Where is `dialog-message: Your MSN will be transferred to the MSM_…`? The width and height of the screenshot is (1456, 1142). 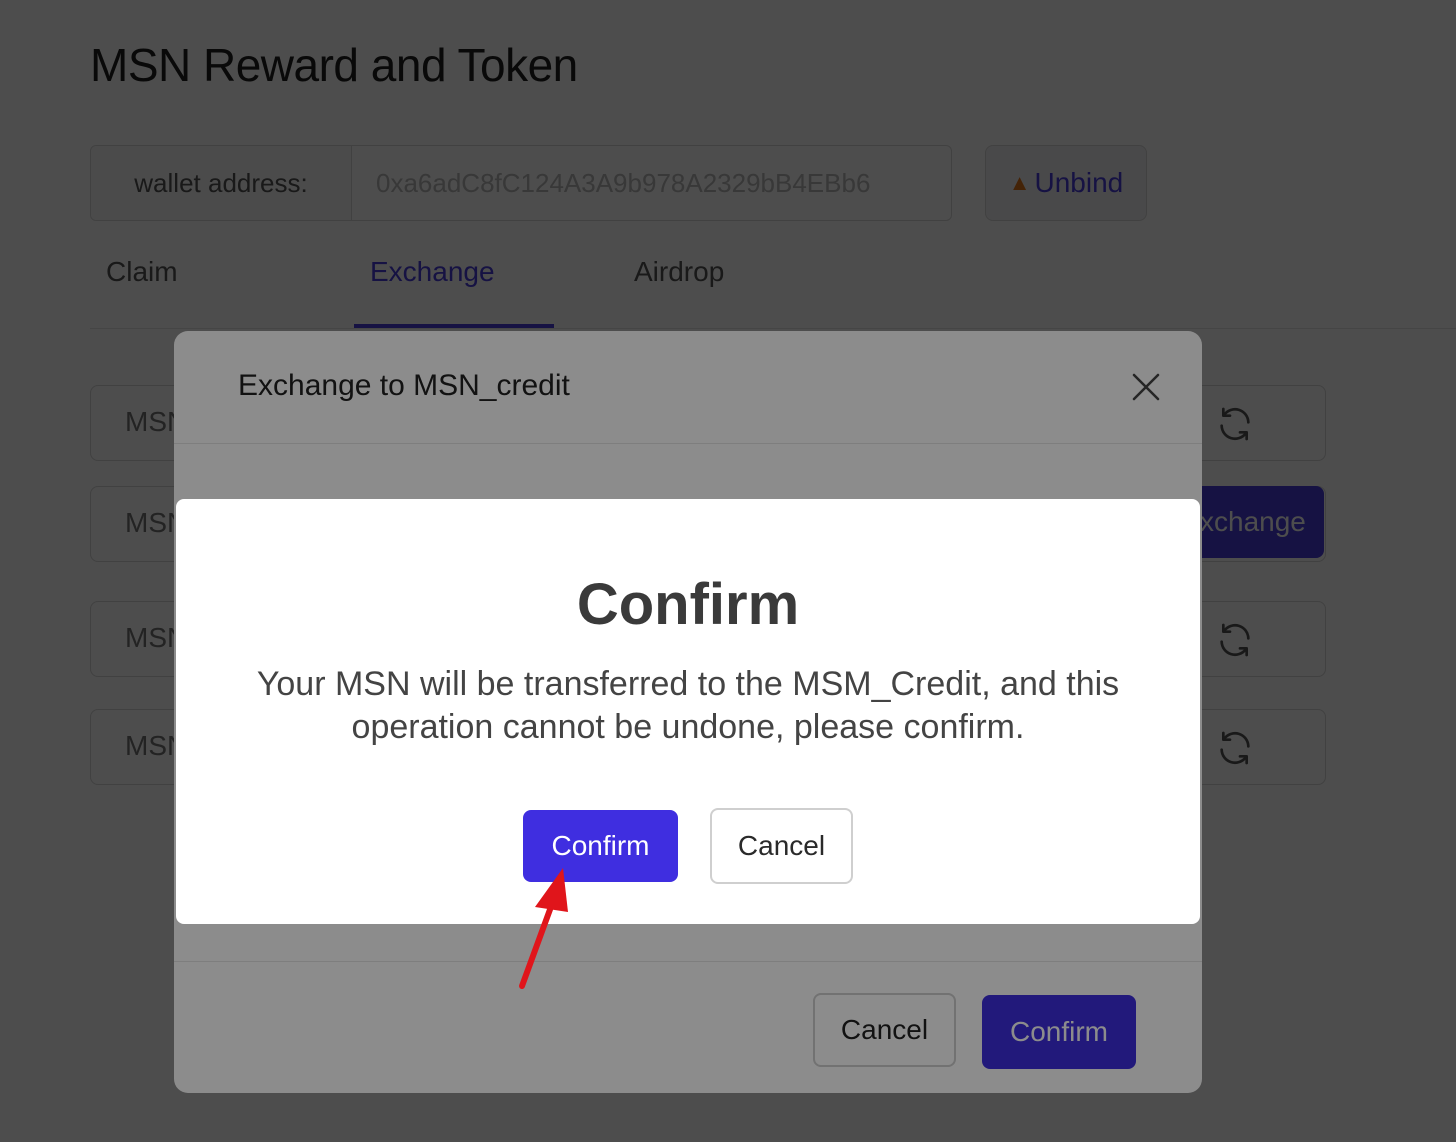 dialog-message: Your MSN will be transferred to the MSM_… is located at coordinates (688, 705).